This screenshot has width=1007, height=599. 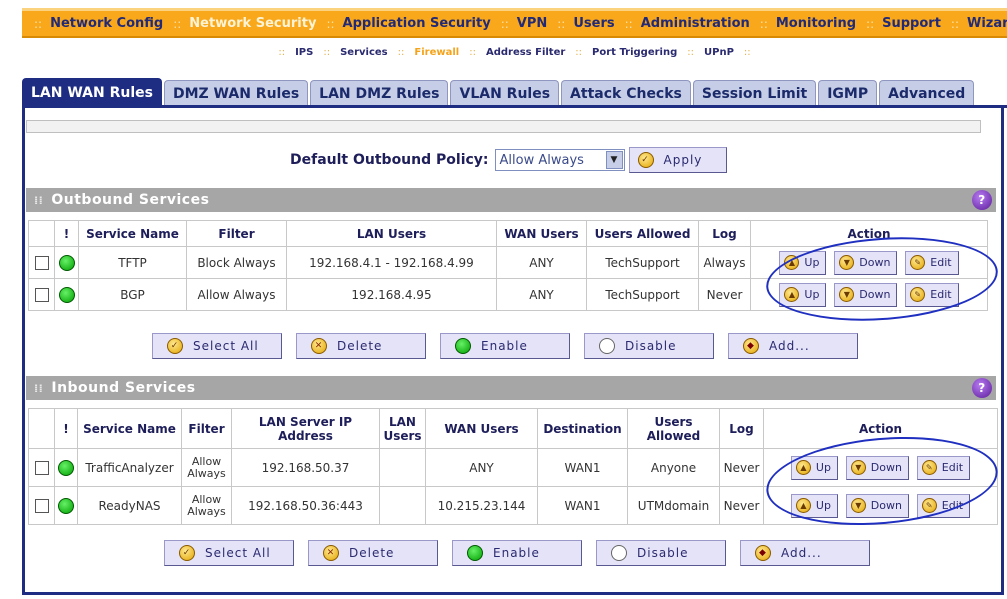 What do you see at coordinates (39, 388) in the screenshot?
I see `grip-icon: ⁞⁞` at bounding box center [39, 388].